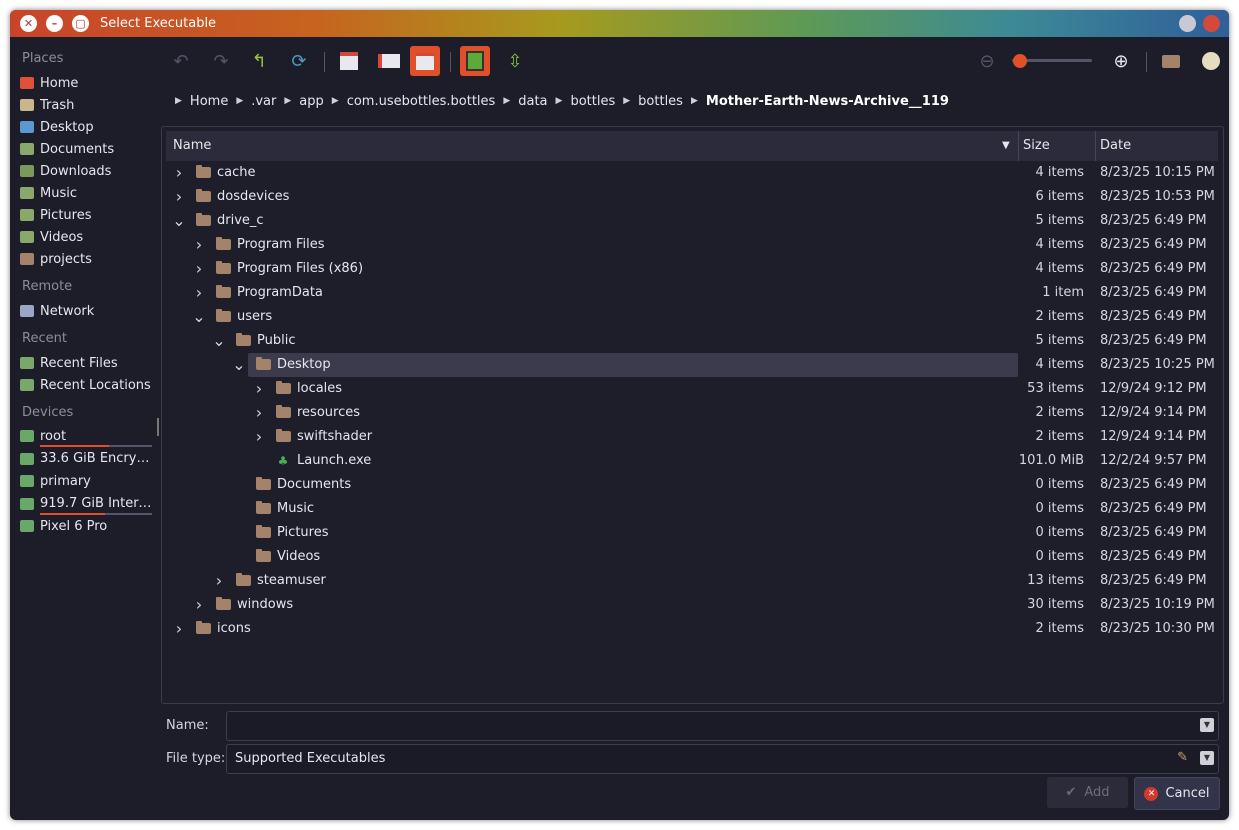  Describe the element at coordinates (87, 259) in the screenshot. I see `sidebar-item-projects: projects` at that location.